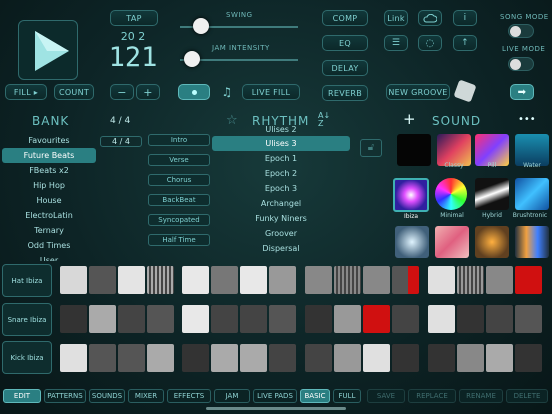 The width and height of the screenshot is (552, 414). What do you see at coordinates (414, 150) in the screenshot?
I see `sound-thumb-user` at bounding box center [414, 150].